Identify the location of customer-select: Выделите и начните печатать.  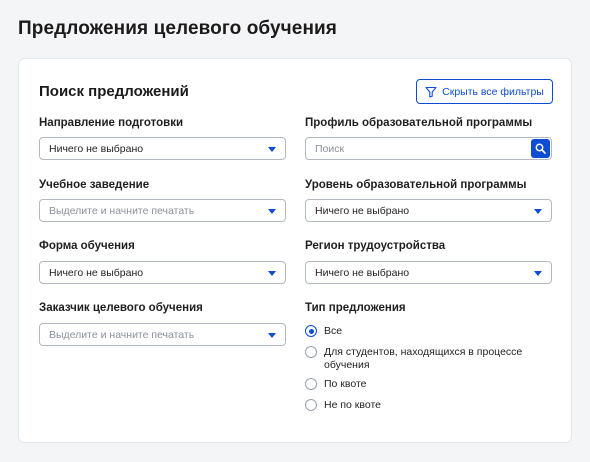
(162, 334).